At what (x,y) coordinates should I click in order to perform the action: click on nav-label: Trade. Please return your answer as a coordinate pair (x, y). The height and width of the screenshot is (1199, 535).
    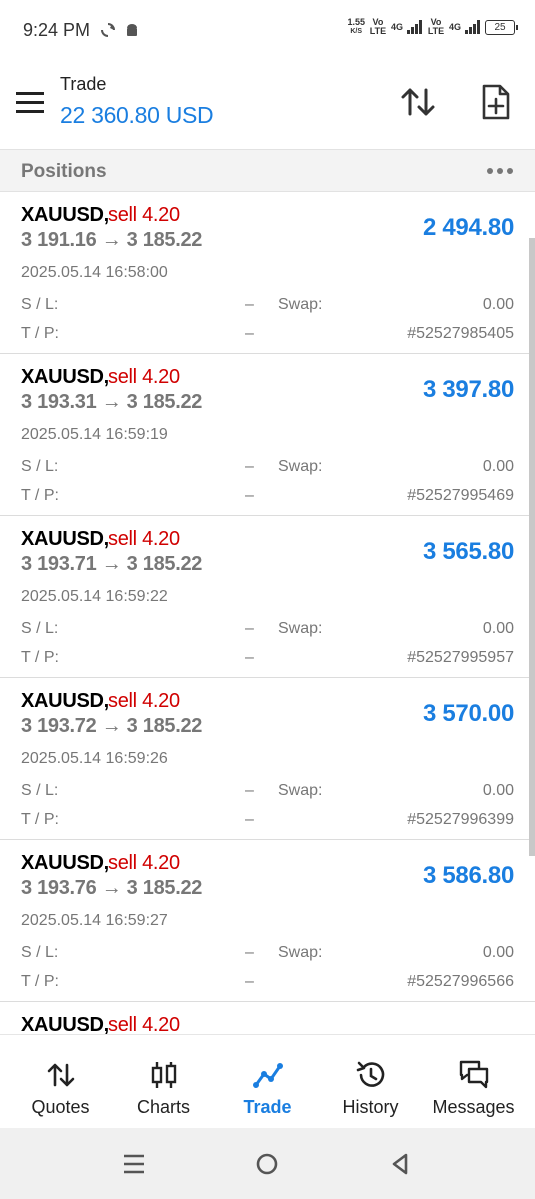
    Looking at the image, I should click on (267, 1107).